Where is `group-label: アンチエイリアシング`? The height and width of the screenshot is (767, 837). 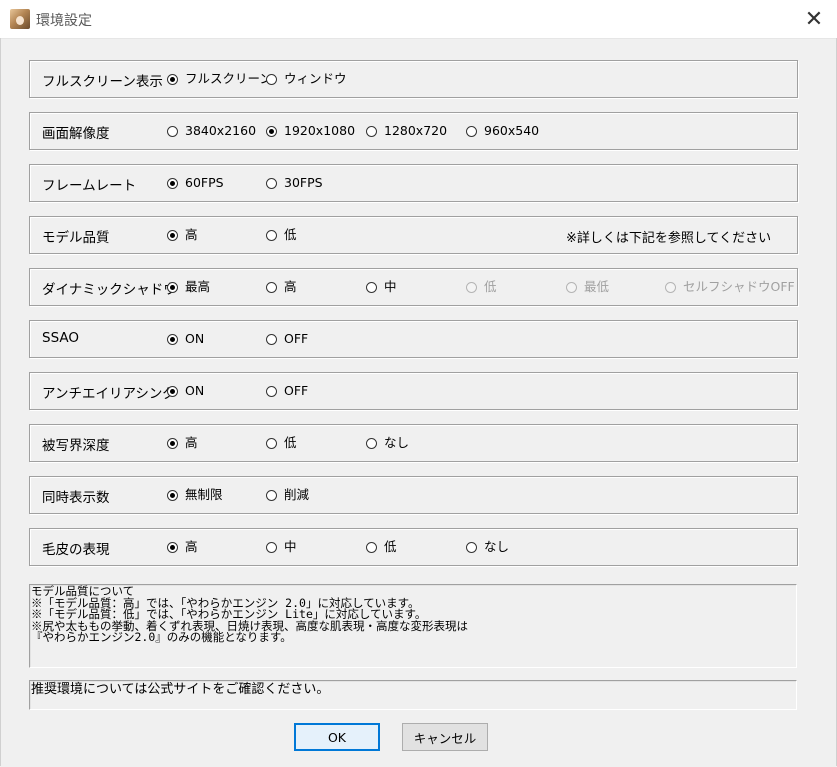 group-label: アンチエイリアシング is located at coordinates (109, 394).